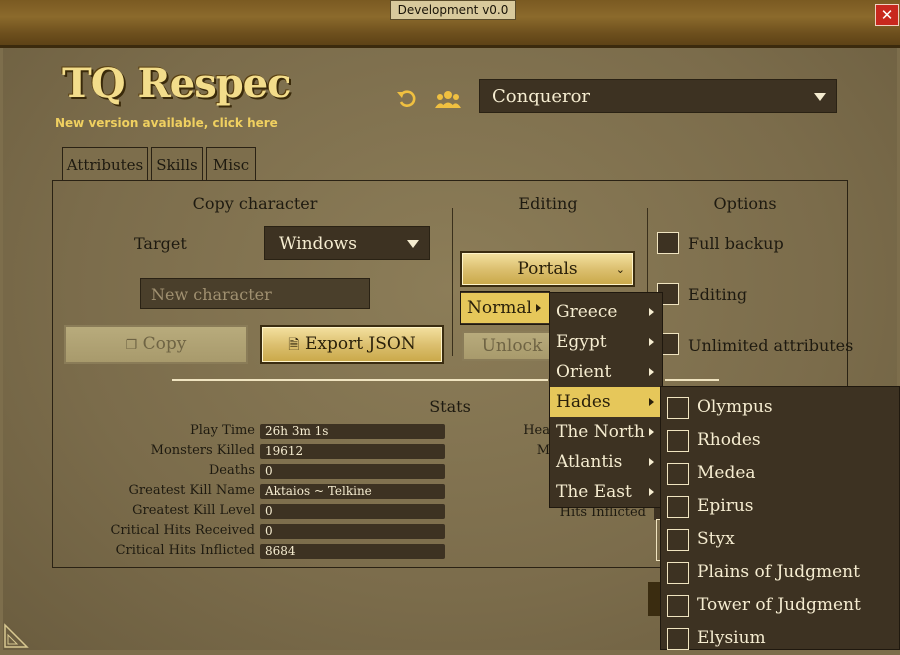 This screenshot has height=655, width=900. What do you see at coordinates (453, 10) in the screenshot?
I see `window-title: Development v0.0` at bounding box center [453, 10].